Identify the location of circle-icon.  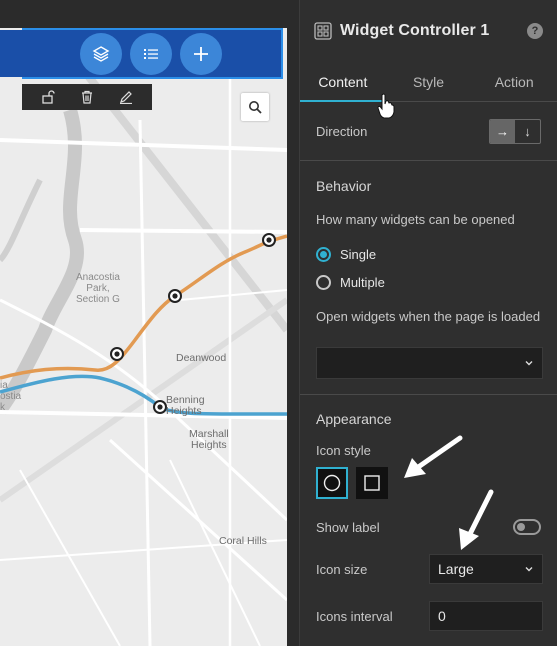
(332, 483).